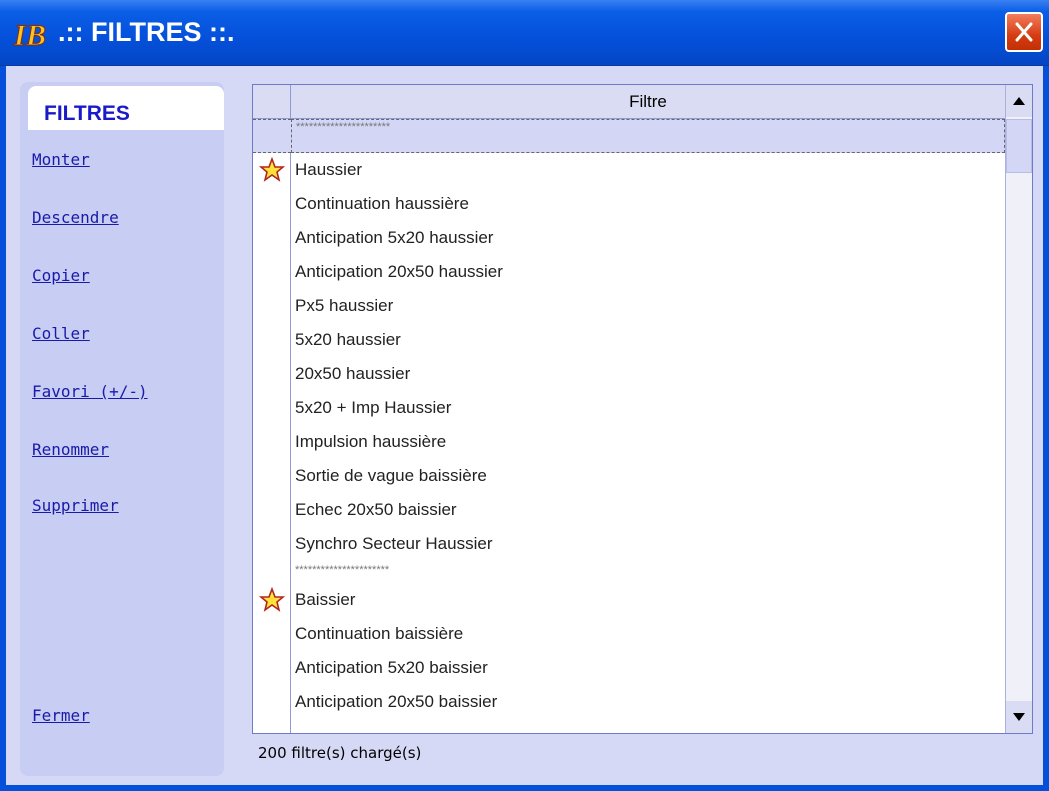  I want to click on table-row: Synchro Secteur Haussier, so click(648, 544).